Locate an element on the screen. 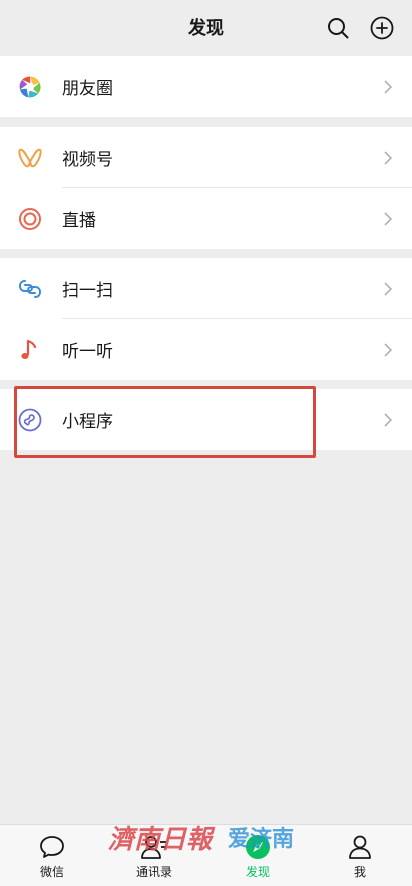  tab-contacts: 通讯录 is located at coordinates (154, 855).